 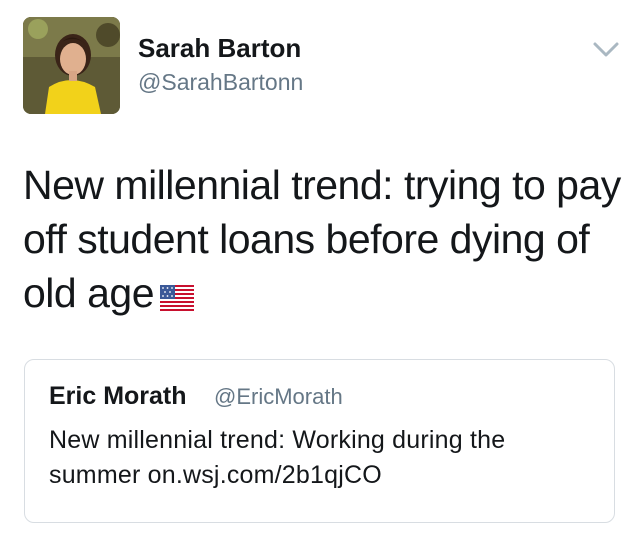 What do you see at coordinates (323, 295) in the screenshot?
I see `tweet-text-line: old age` at bounding box center [323, 295].